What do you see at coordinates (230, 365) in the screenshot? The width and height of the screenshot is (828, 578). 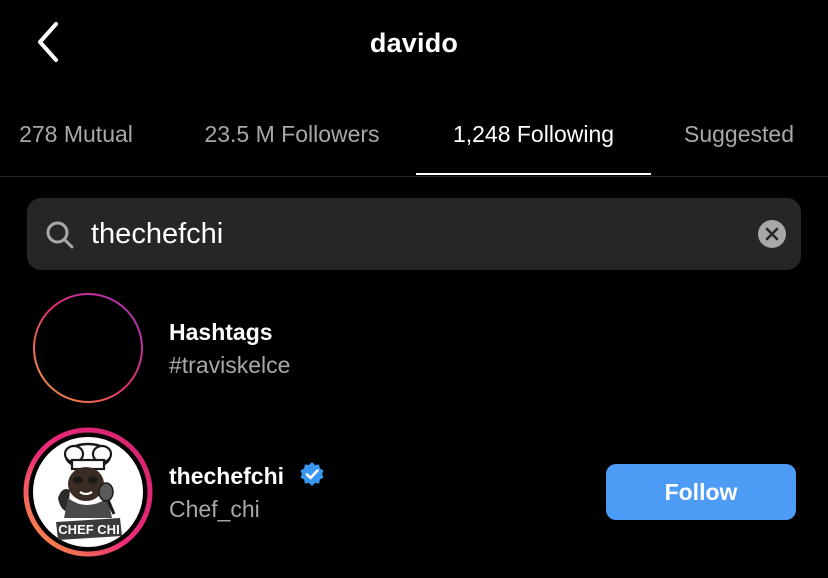 I see `hashtags-subtitle: #traviskelce` at bounding box center [230, 365].